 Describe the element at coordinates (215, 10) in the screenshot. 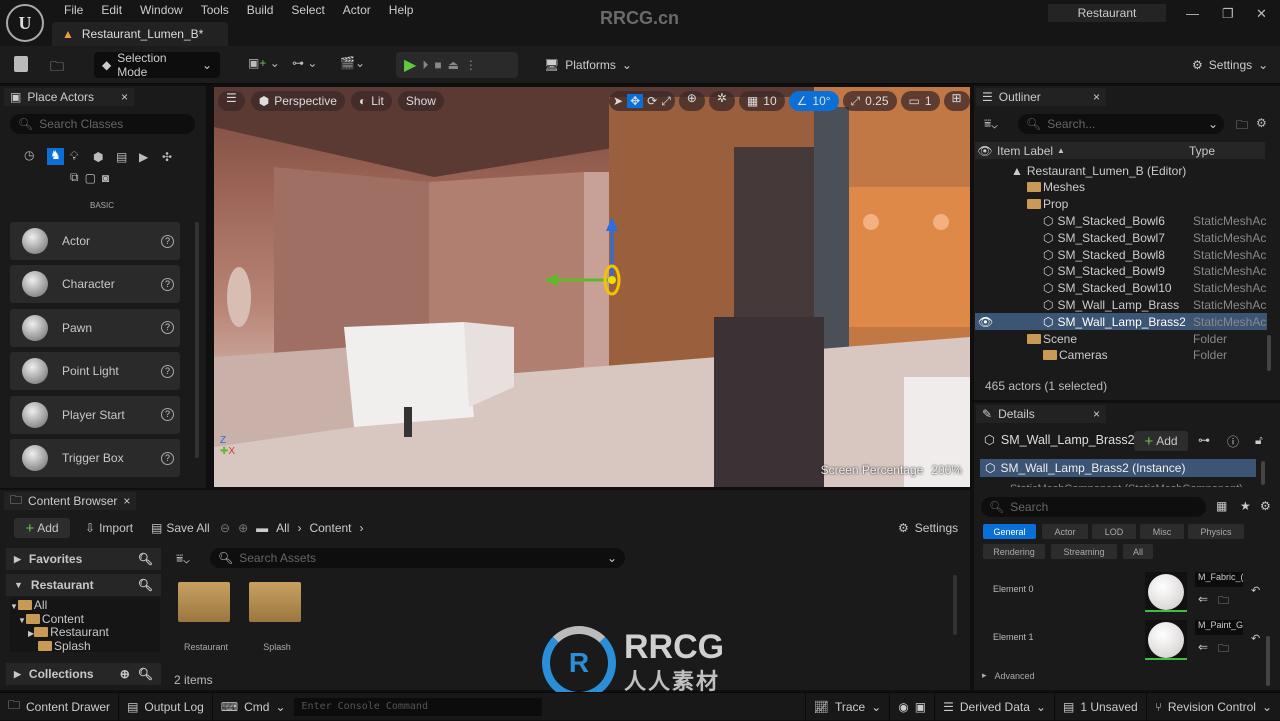

I see `menu-tools: Tools` at that location.